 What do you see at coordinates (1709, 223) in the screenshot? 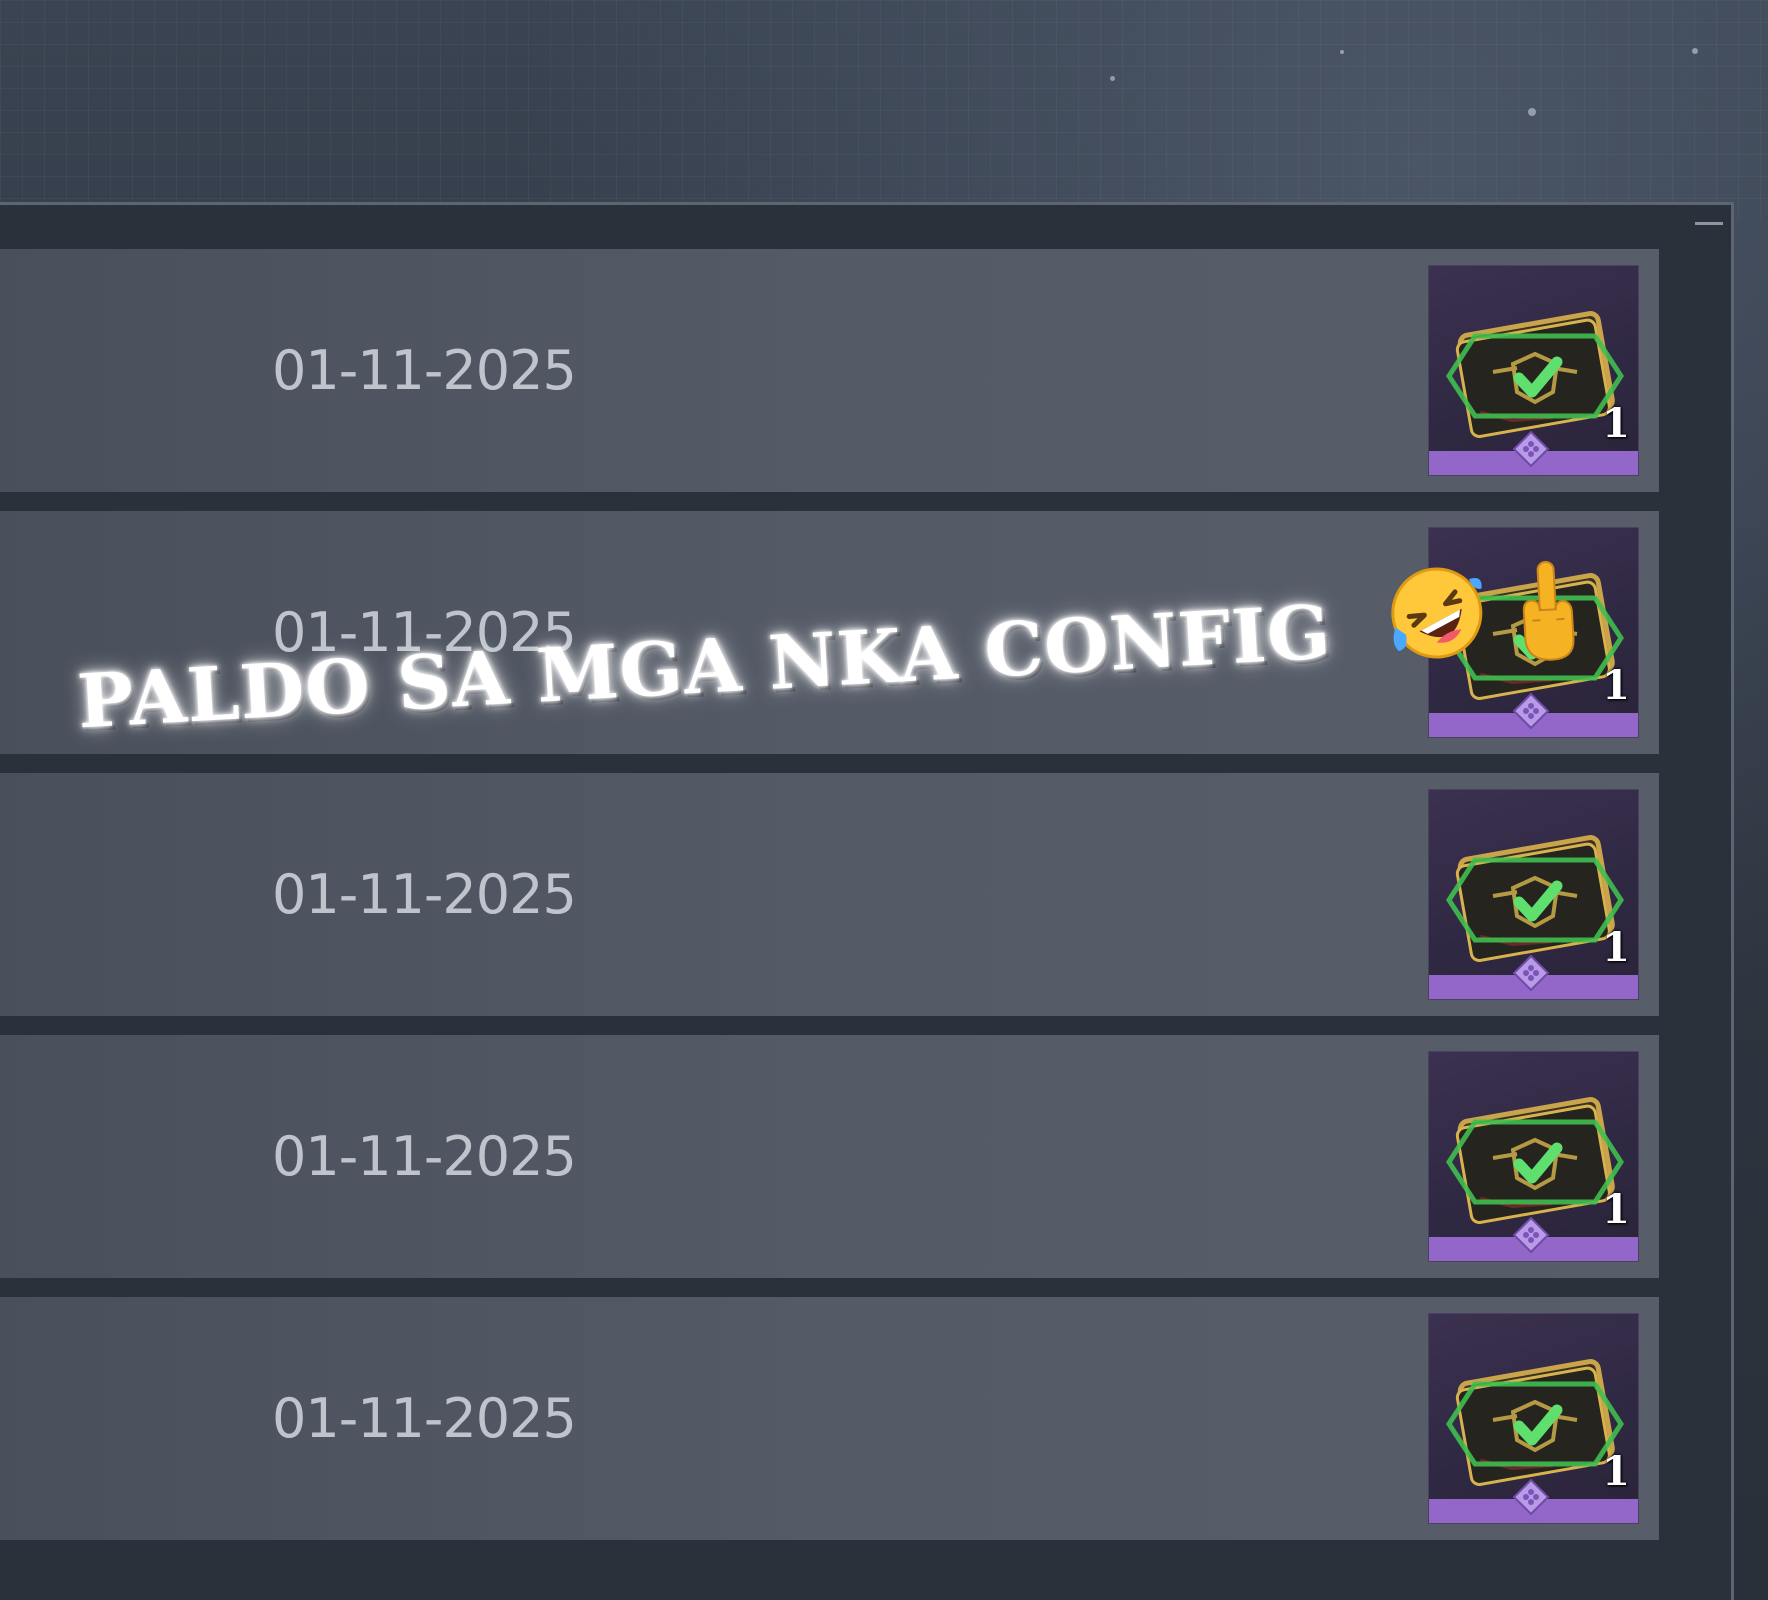
I see `panel-corner-accent` at bounding box center [1709, 223].